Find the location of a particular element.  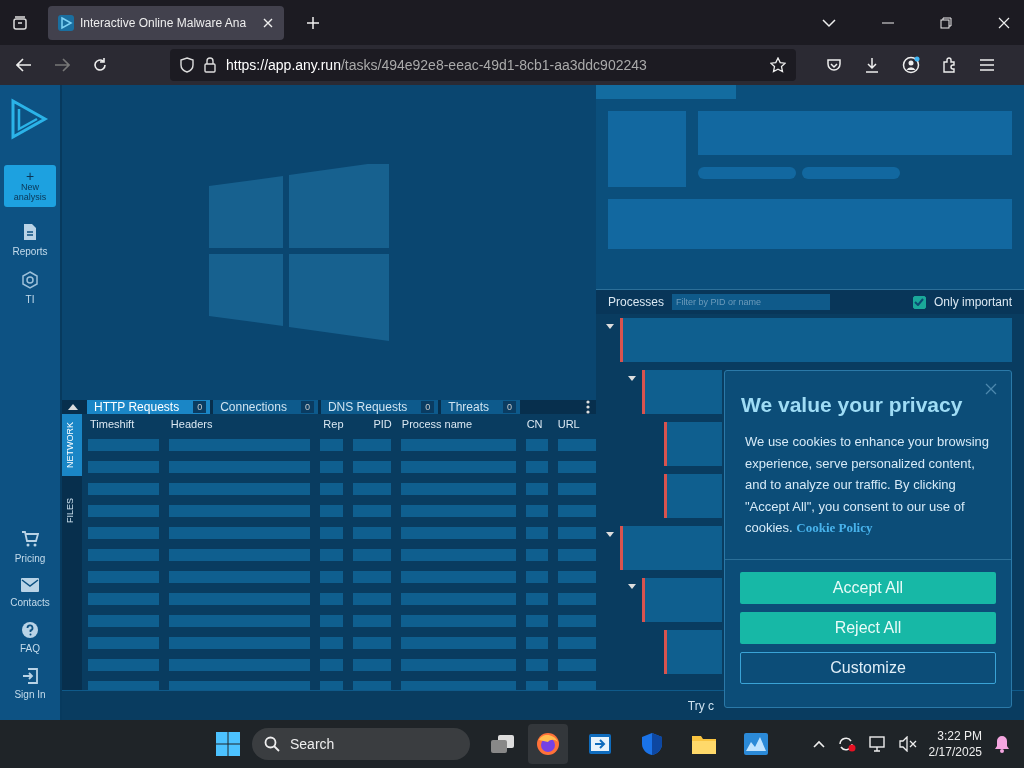

address-bar: https://app.any.run/tasks/494e92e8-eeac-49d1-8cb1-aa3ddc902243 is located at coordinates (483, 65).